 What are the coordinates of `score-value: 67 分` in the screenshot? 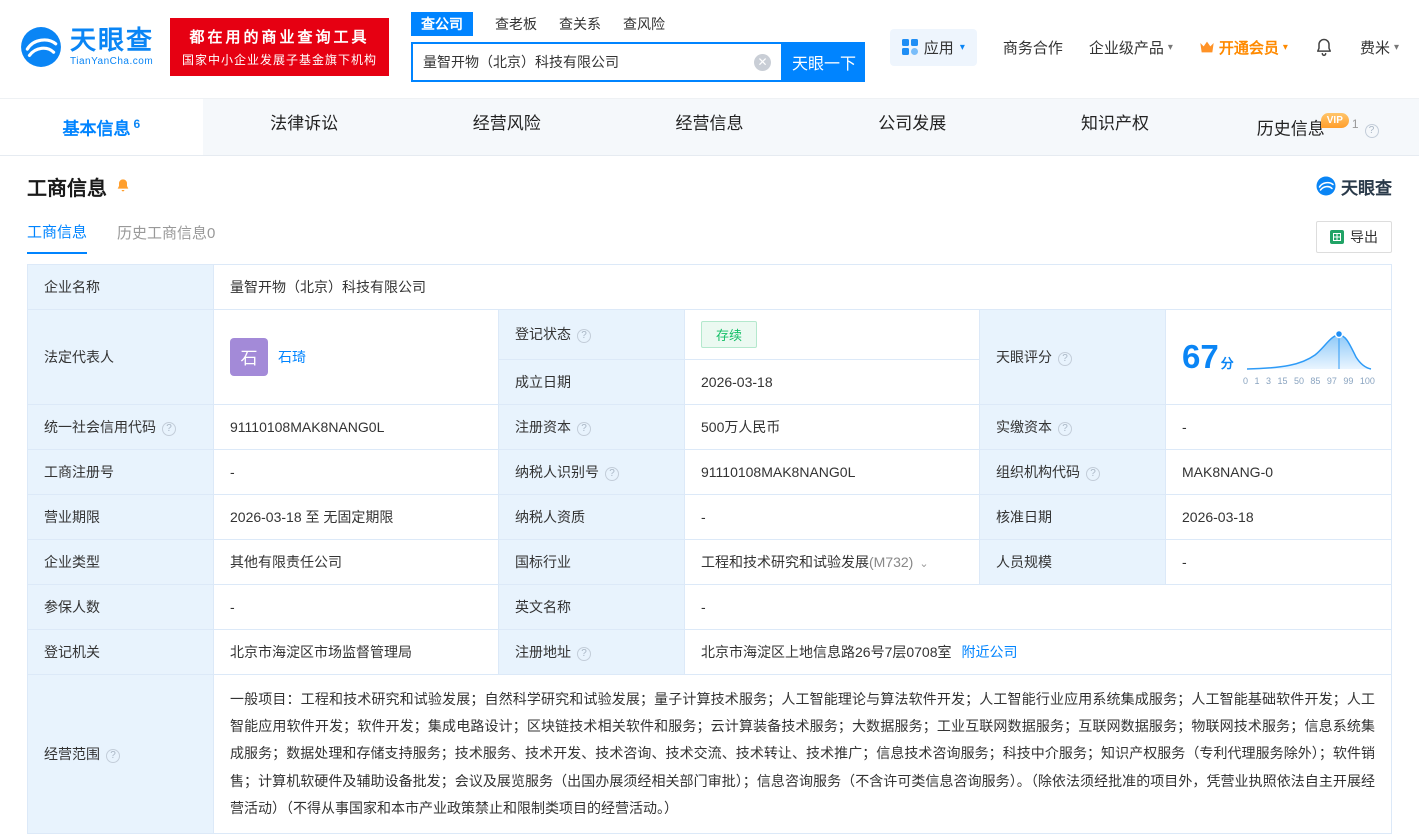 It's located at (1208, 357).